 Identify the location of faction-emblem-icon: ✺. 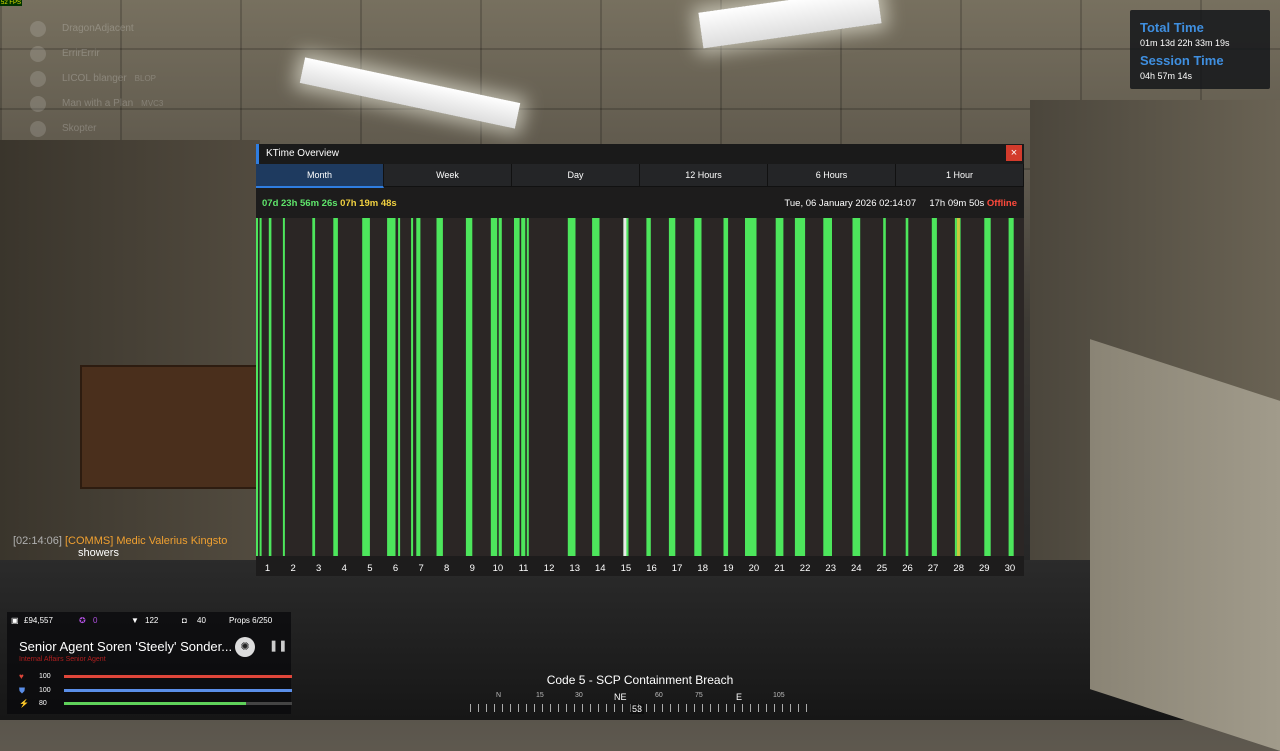
(245, 647).